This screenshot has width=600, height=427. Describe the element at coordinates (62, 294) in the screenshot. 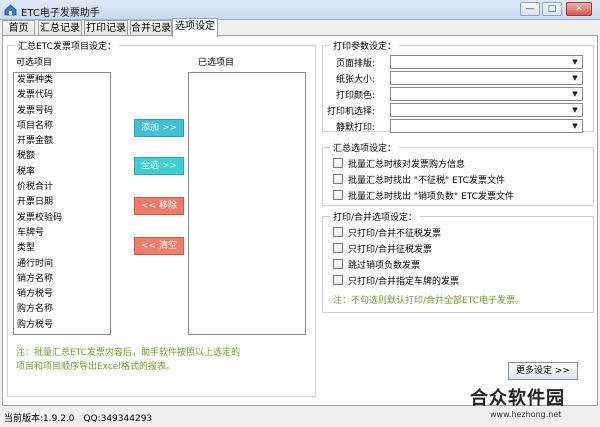

I see `list-item: 销方税号` at that location.